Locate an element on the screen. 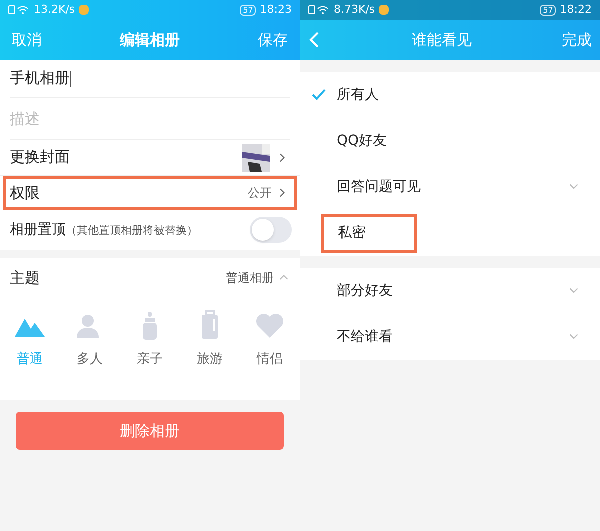 The image size is (600, 531). visibility-option: 所有人 is located at coordinates (450, 95).